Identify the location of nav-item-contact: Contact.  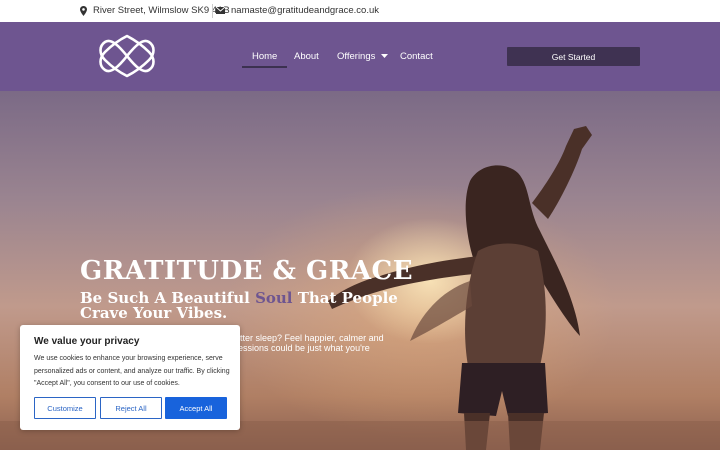
(416, 56).